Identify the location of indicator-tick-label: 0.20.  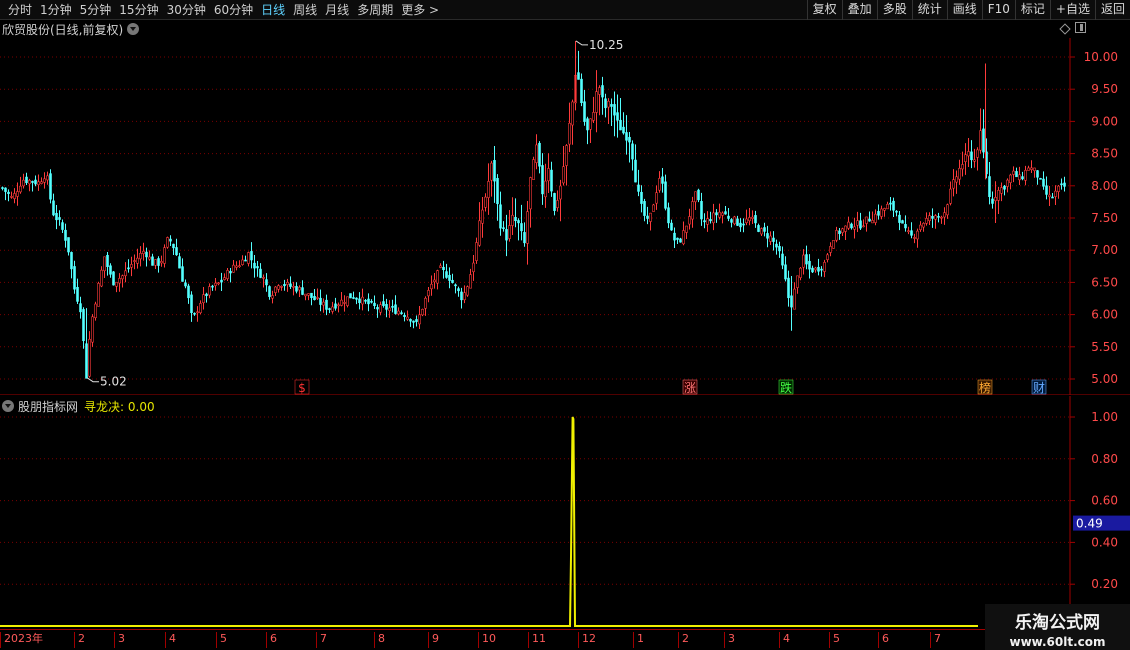
(1104, 584).